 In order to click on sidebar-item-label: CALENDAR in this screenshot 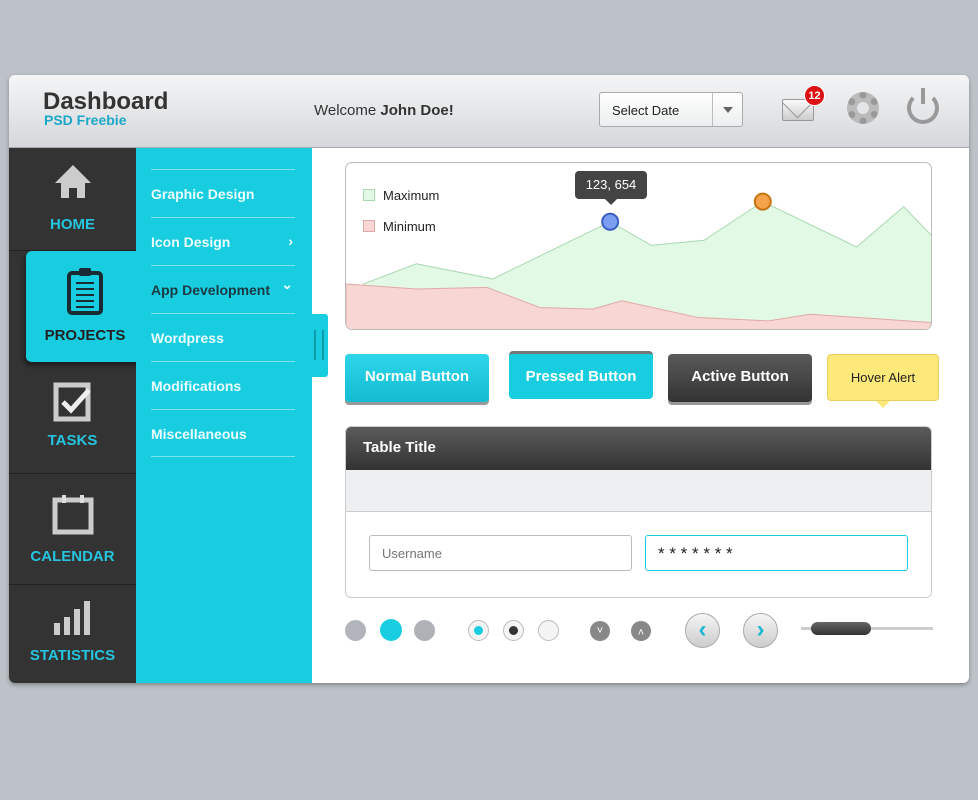, I will do `click(72, 556)`.